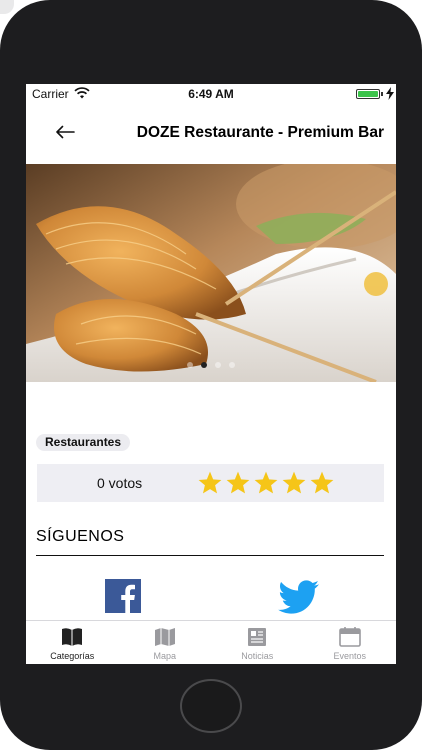 The image size is (422, 750). I want to click on tab-bar: Categorías Mapa Noticias Eventos, so click(211, 642).